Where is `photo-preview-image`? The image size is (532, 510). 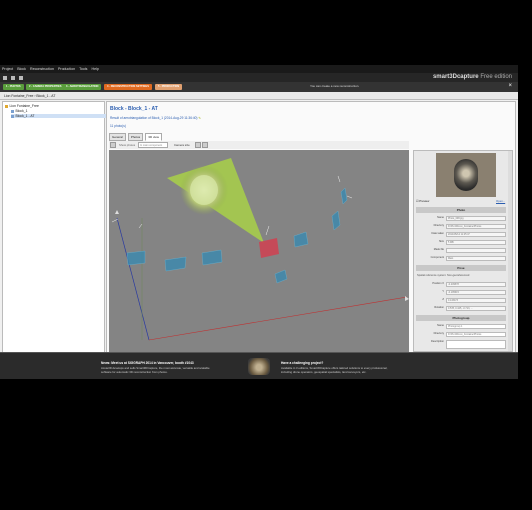
photo-preview-image is located at coordinates (466, 175).